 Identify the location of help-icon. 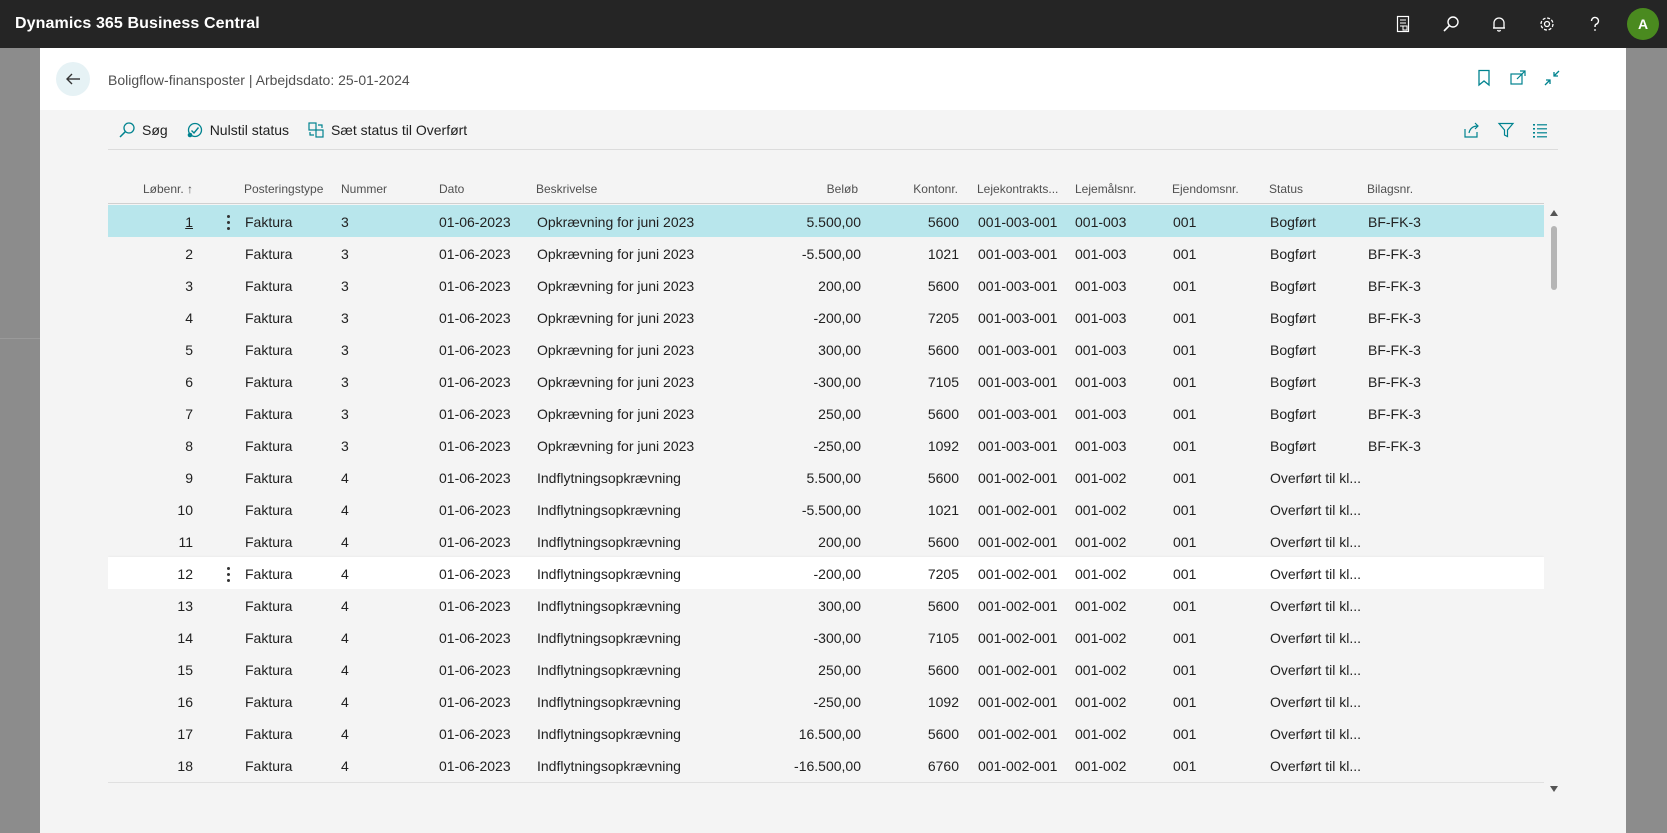
(1595, 24).